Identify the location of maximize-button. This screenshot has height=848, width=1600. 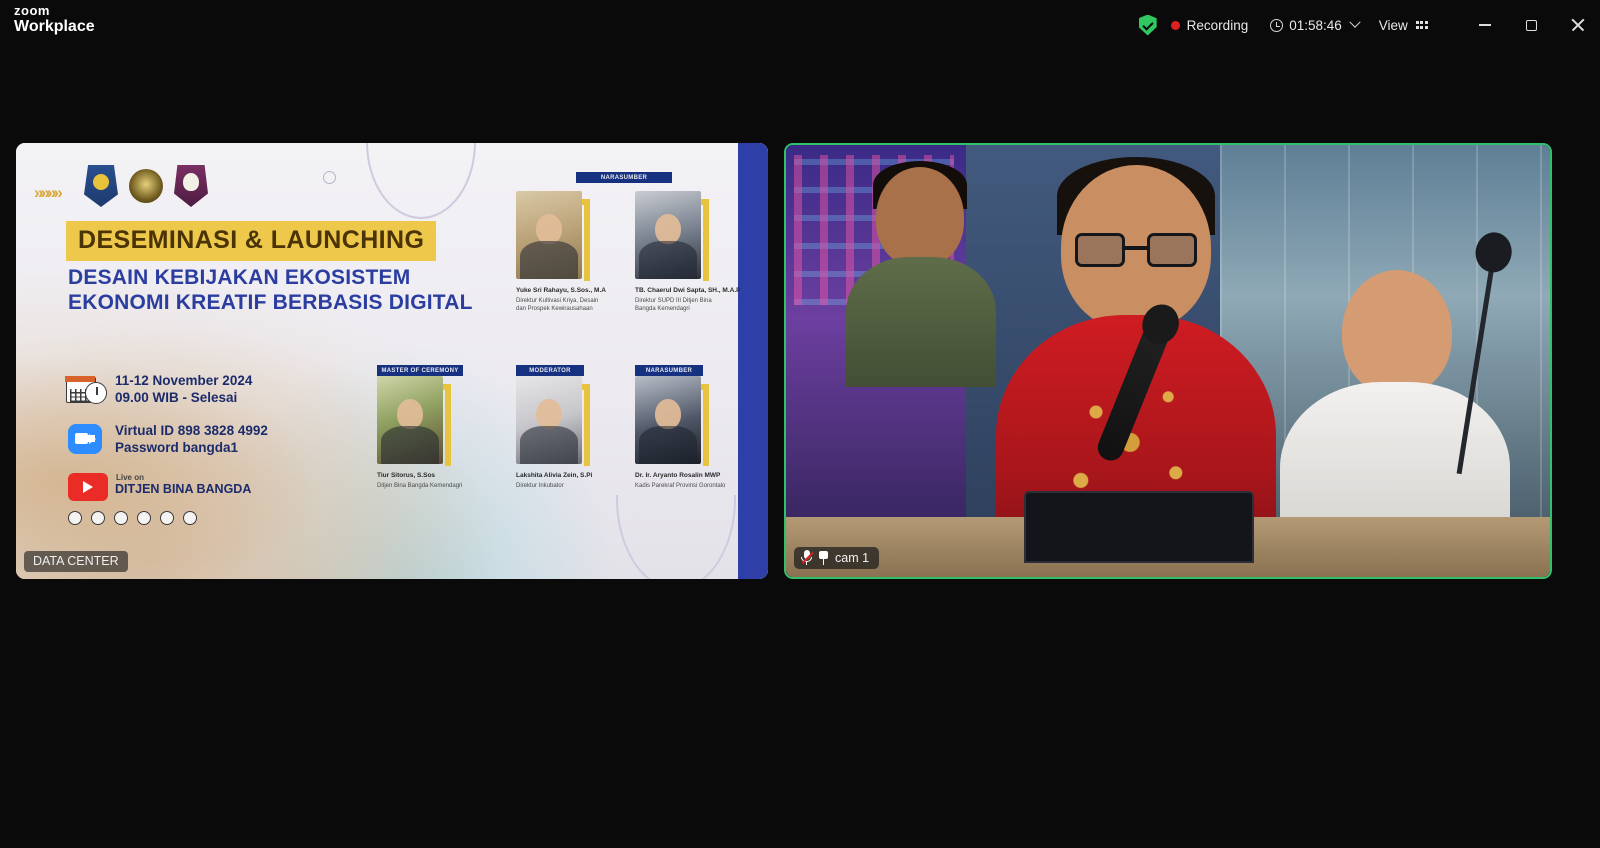
(1531, 25).